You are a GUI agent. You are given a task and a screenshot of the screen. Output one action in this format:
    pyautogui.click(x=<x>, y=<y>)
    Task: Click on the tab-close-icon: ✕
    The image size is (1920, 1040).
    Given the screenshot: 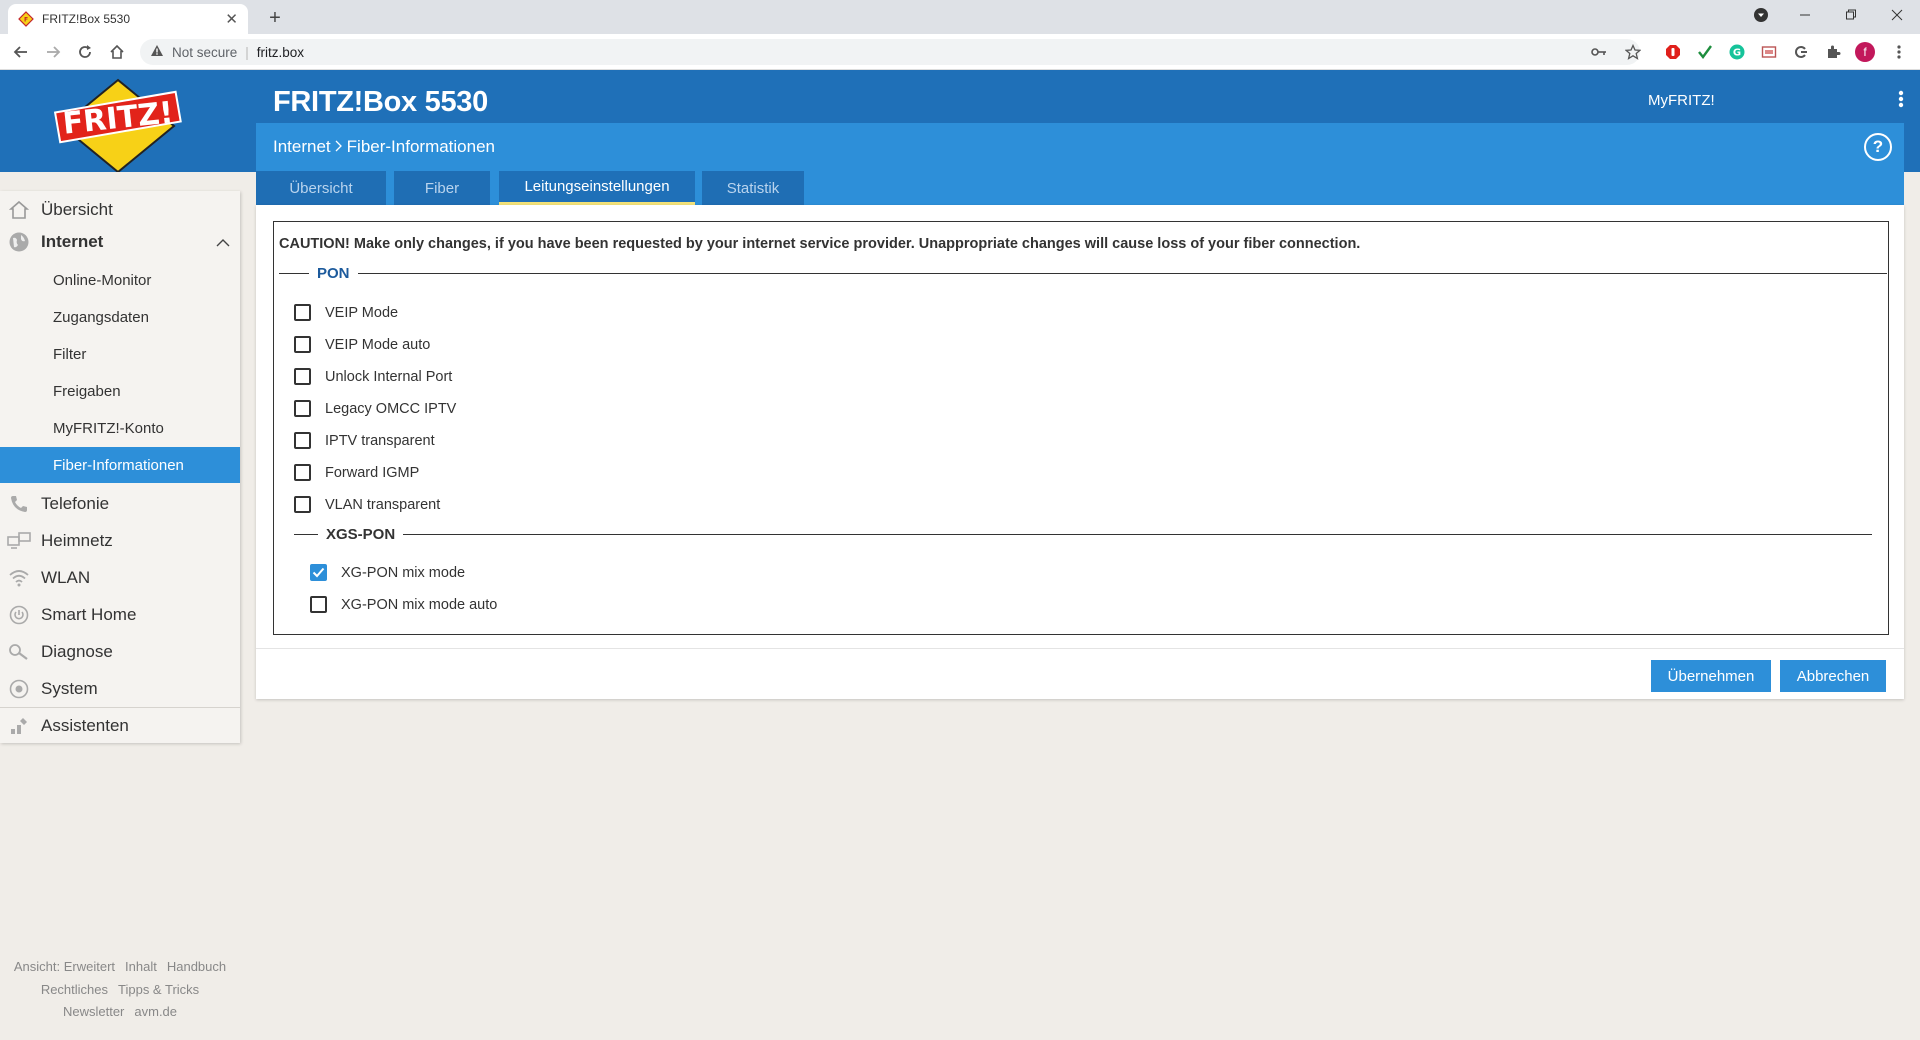 What is the action you would take?
    pyautogui.click(x=231, y=19)
    